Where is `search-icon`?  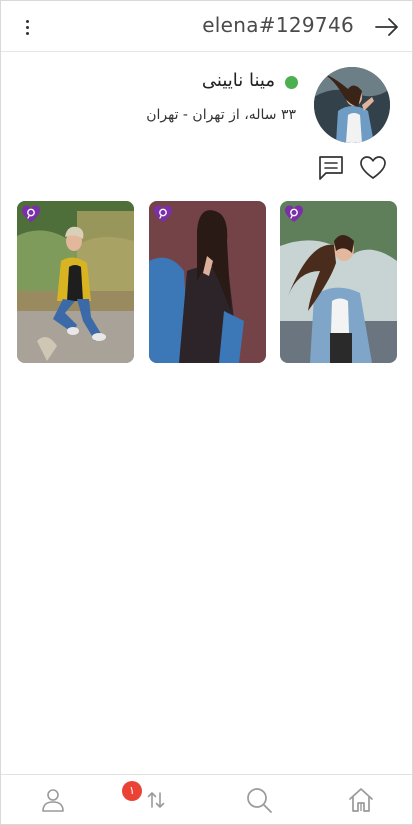
search-icon is located at coordinates (259, 800).